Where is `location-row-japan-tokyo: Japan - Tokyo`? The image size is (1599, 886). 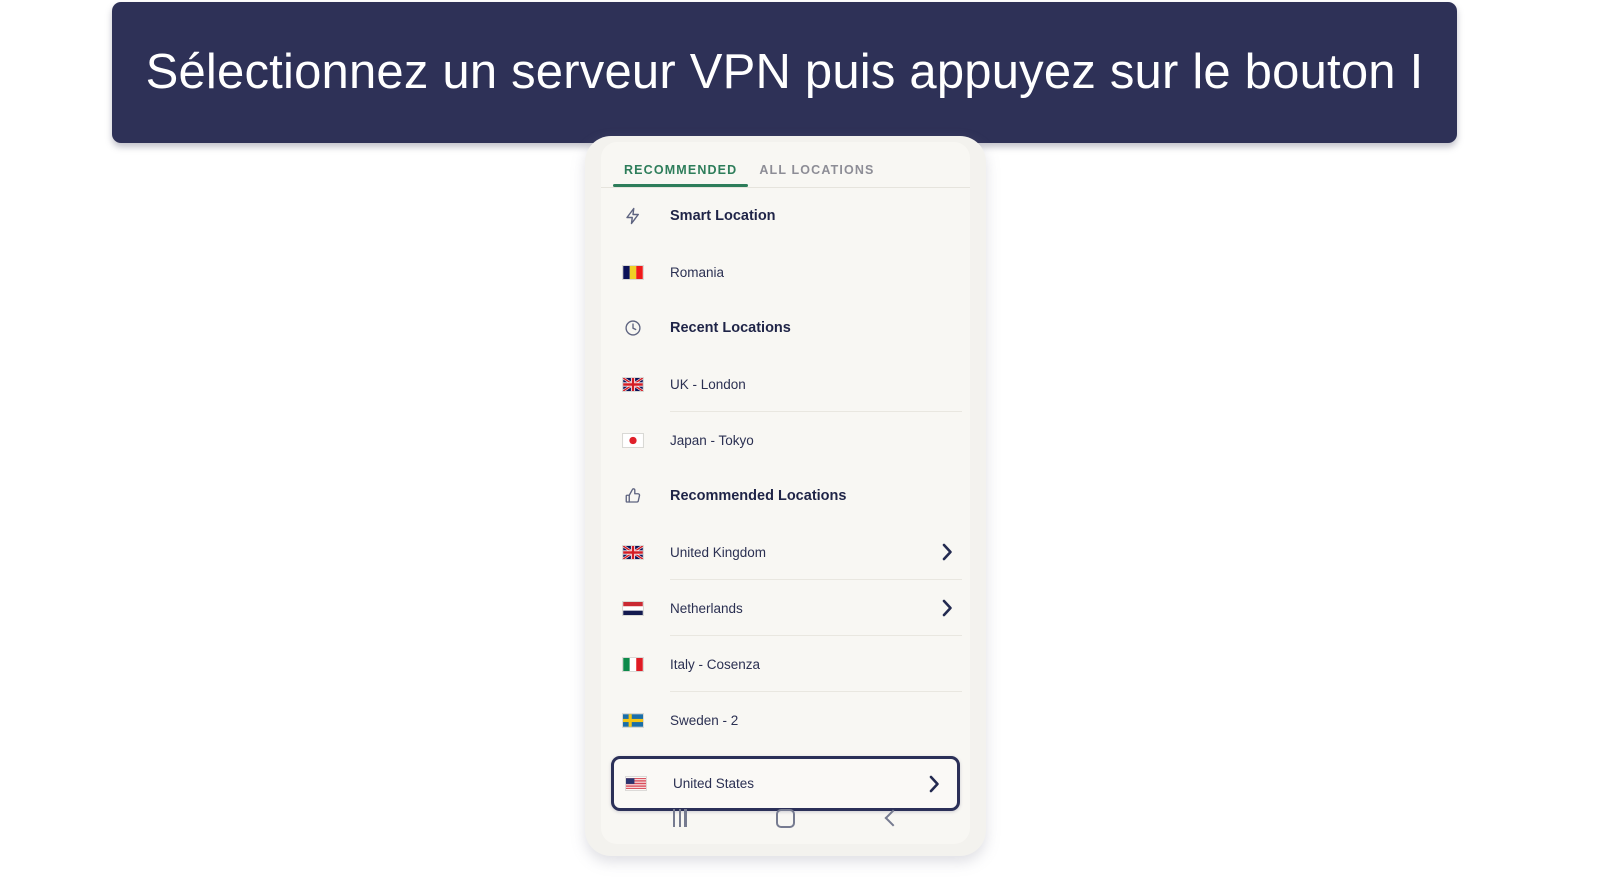
location-row-japan-tokyo: Japan - Tokyo is located at coordinates (785, 440).